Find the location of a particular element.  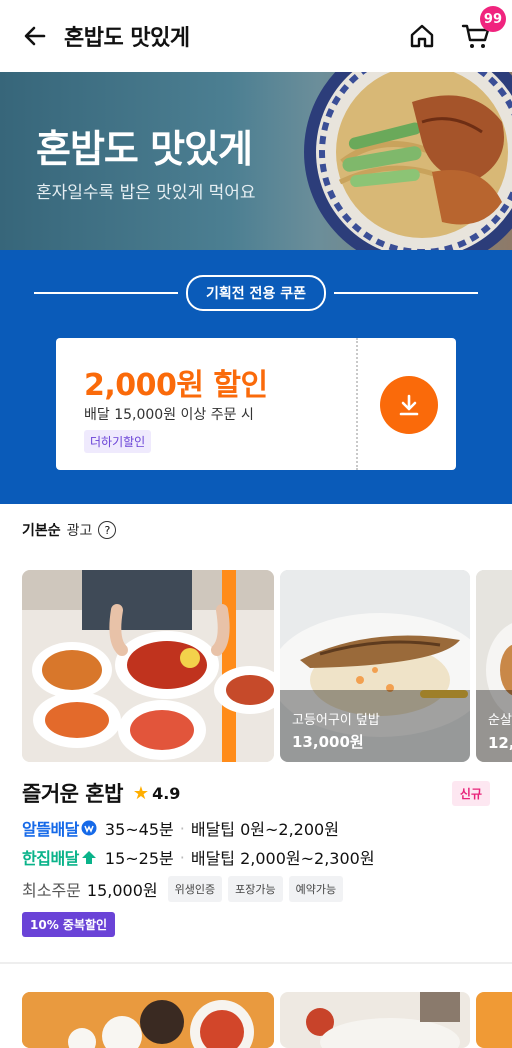

photo-menu-label: 고등어구이 덮밥 is located at coordinates (336, 720).